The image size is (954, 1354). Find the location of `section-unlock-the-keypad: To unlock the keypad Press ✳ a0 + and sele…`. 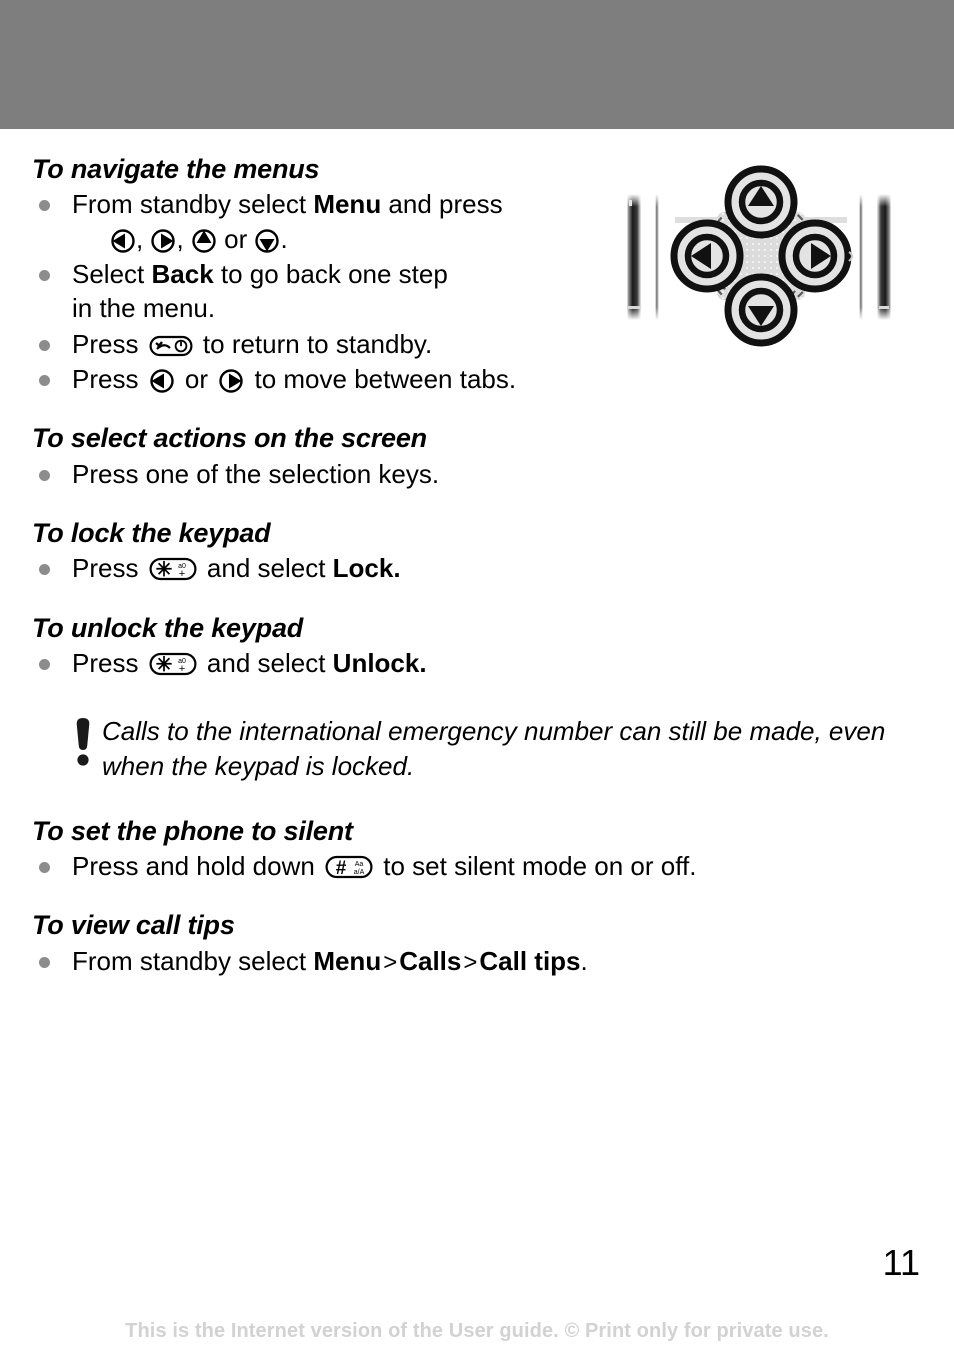

section-unlock-the-keypad: To unlock the keypad Press ✳ a0 + and sele… is located at coordinates (332, 646).